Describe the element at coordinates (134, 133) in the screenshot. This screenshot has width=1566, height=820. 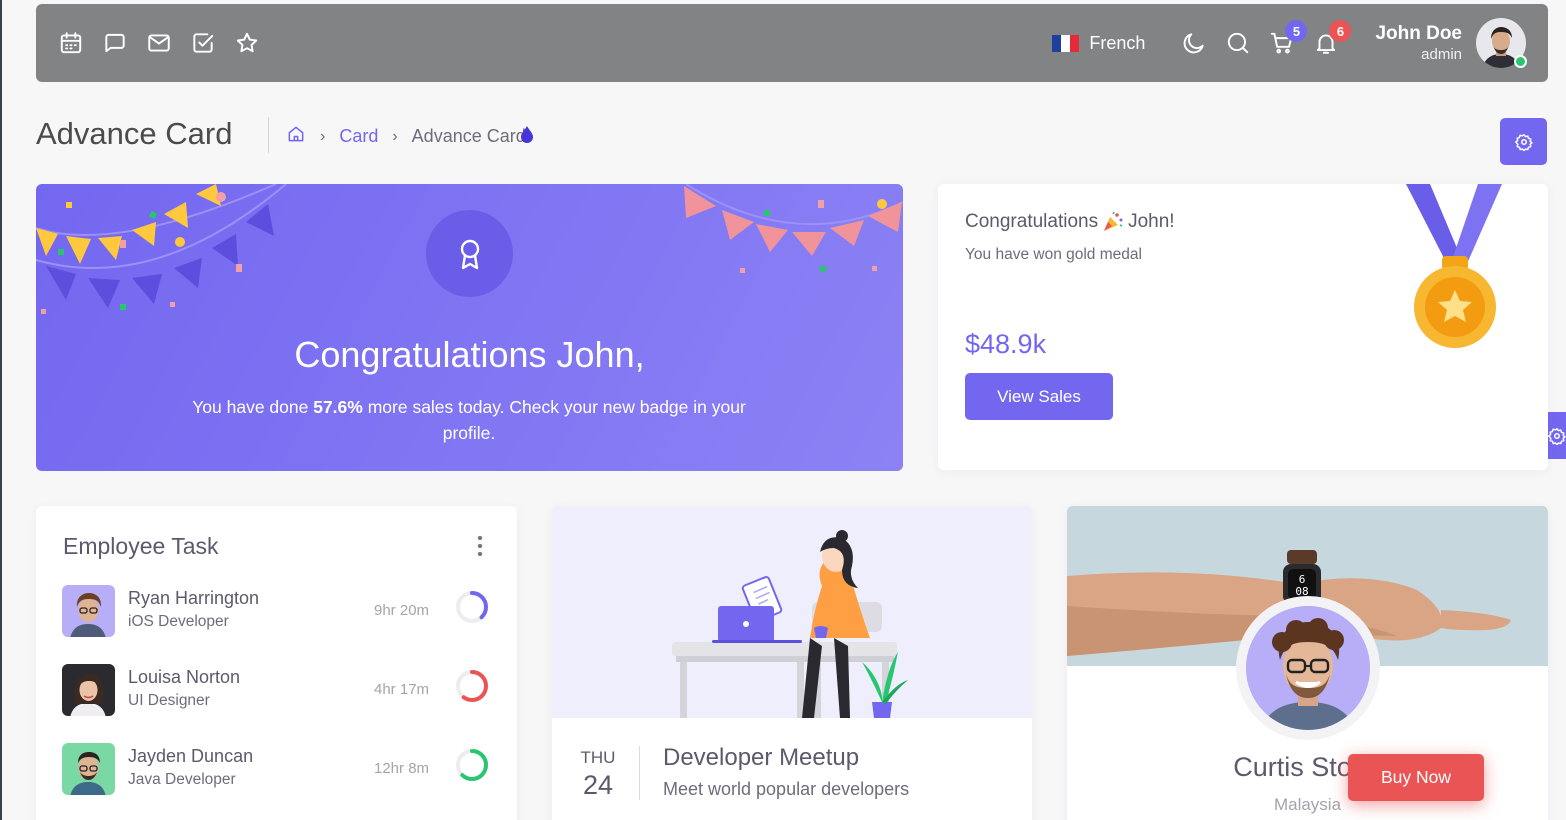
I see `page-title: Advance Card` at that location.